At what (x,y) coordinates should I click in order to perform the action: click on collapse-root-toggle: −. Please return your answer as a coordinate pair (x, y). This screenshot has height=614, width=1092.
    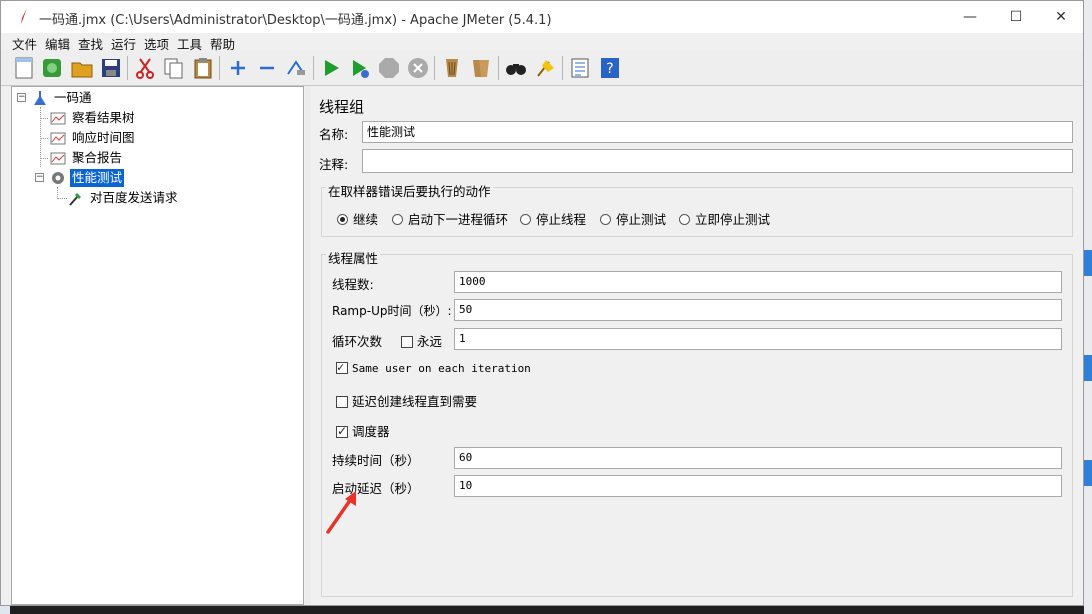
    Looking at the image, I should click on (21, 97).